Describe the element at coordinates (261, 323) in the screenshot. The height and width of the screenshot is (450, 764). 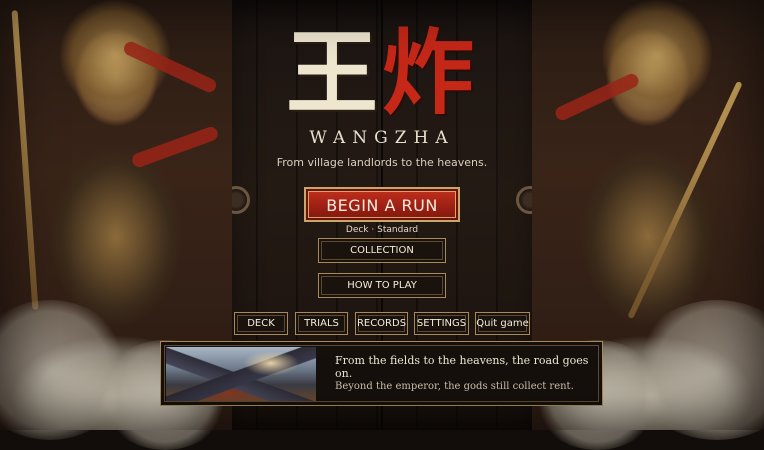
I see `deck-button: DECK` at that location.